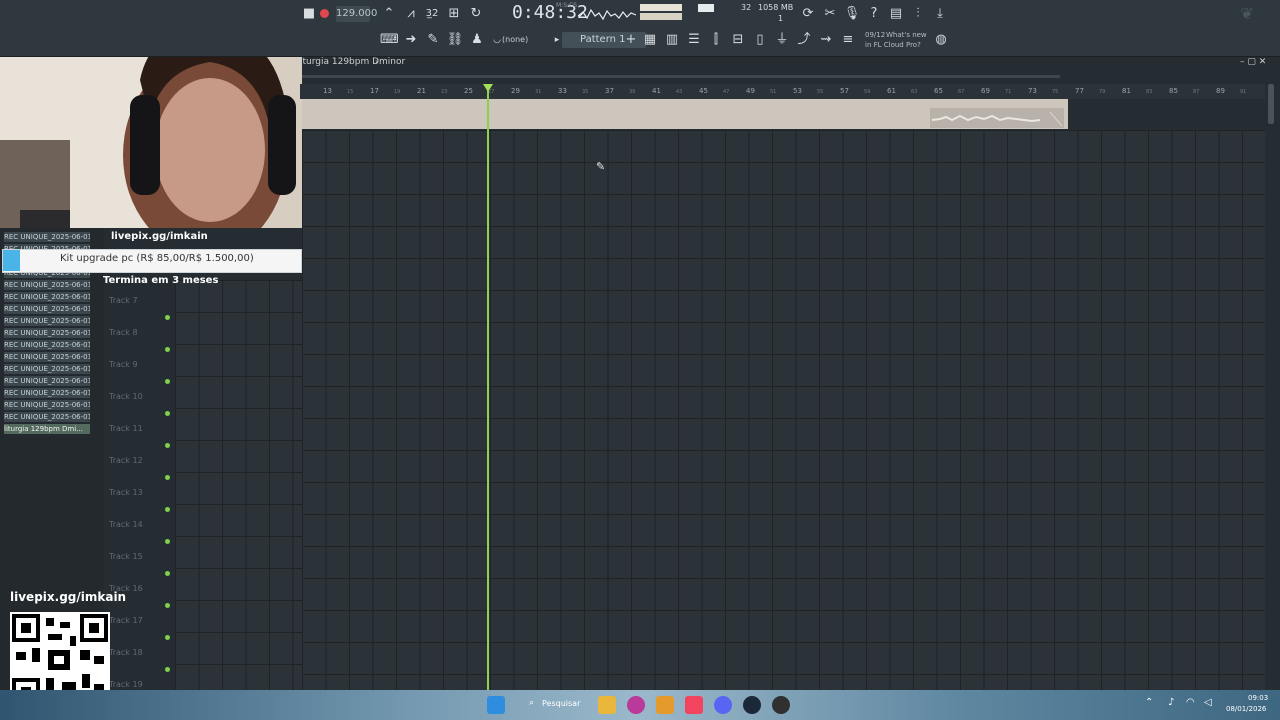 The width and height of the screenshot is (1280, 720). I want to click on mixer-view-icon: ⫿, so click(716, 40).